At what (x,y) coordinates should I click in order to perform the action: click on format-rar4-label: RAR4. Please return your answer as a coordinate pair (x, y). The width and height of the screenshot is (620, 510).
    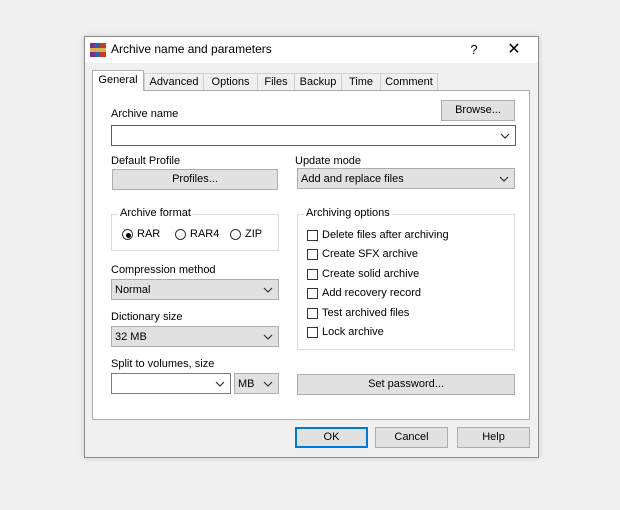
    Looking at the image, I should click on (205, 234).